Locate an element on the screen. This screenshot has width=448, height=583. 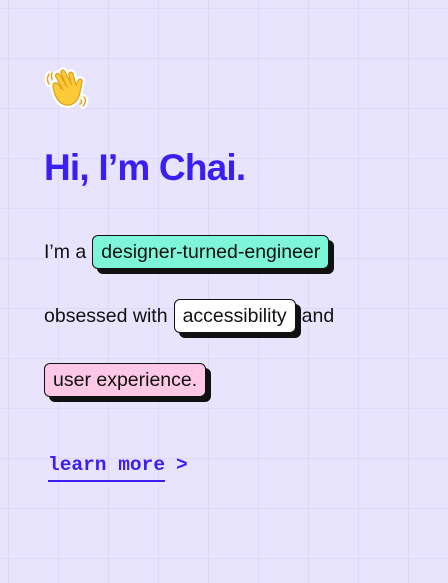
intro-line1-prefix: I’m a is located at coordinates (65, 251).